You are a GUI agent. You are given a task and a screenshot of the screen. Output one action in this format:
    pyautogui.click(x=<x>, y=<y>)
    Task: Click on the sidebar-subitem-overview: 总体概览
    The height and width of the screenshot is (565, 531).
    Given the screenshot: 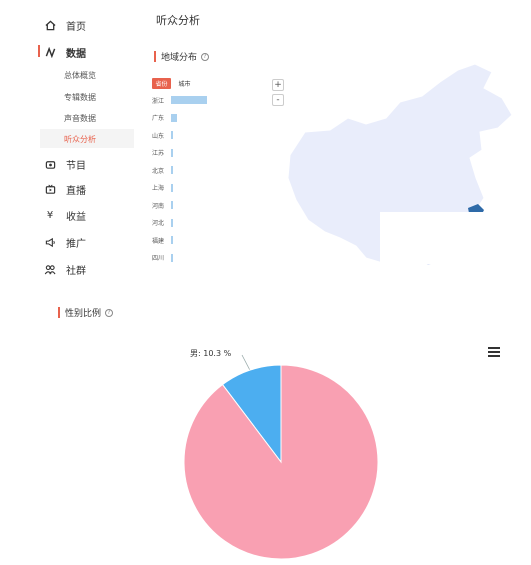 What is the action you would take?
    pyautogui.click(x=80, y=75)
    